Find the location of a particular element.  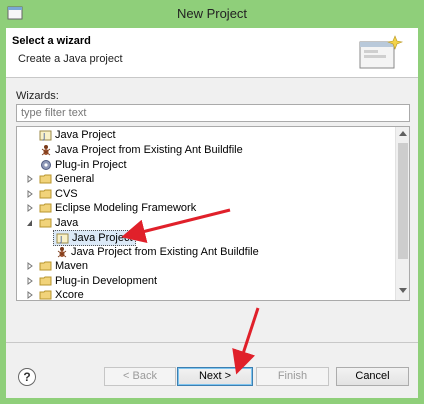

tree-item-general: General is located at coordinates (206, 179).